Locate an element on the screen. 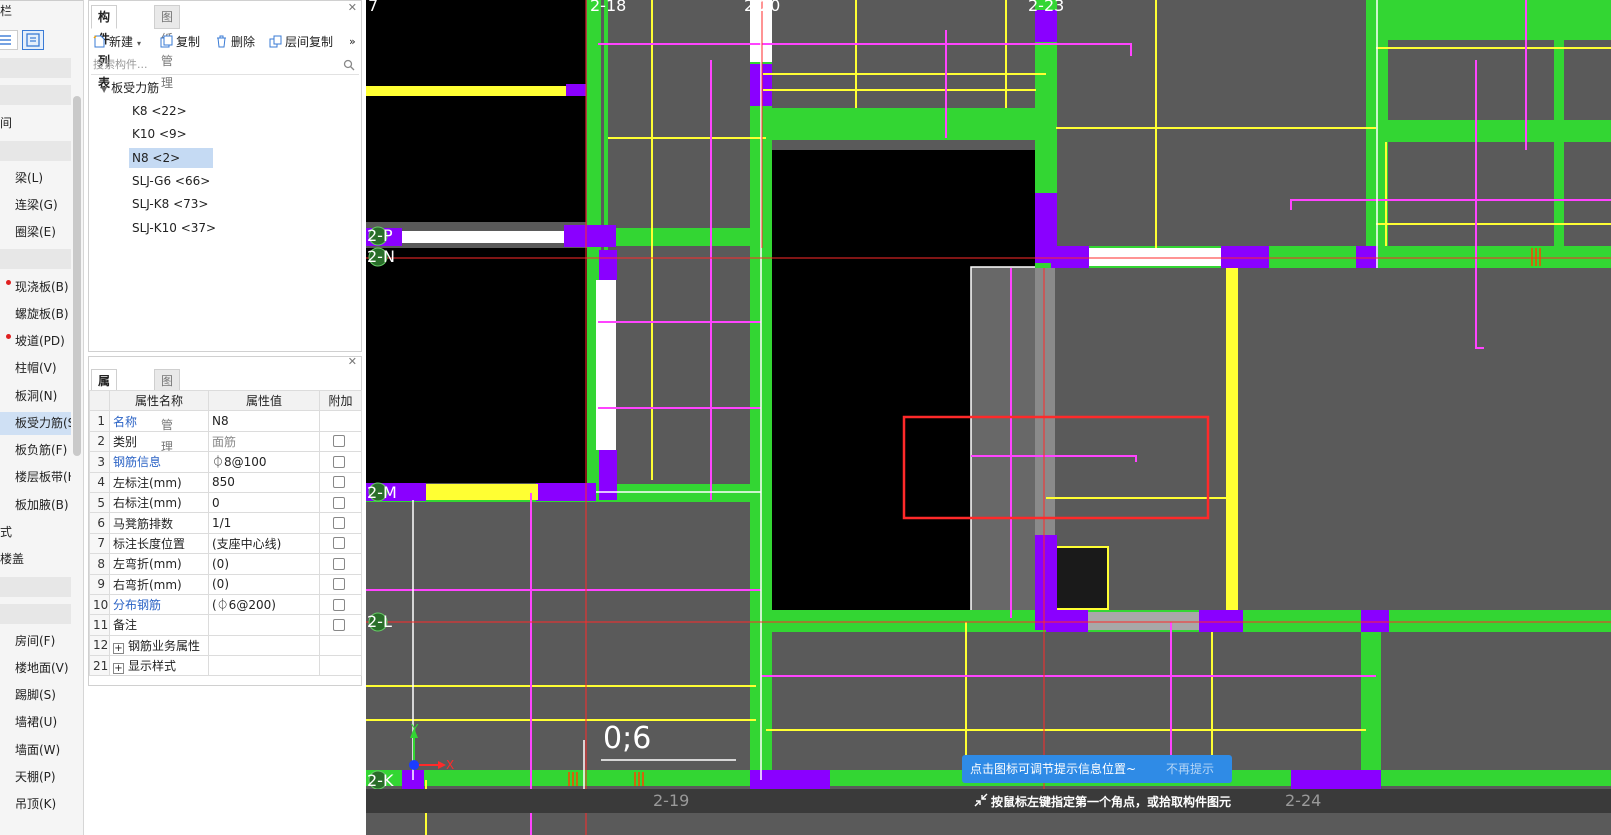  nav-item-link-beam: 连梁(G) is located at coordinates (35, 205).